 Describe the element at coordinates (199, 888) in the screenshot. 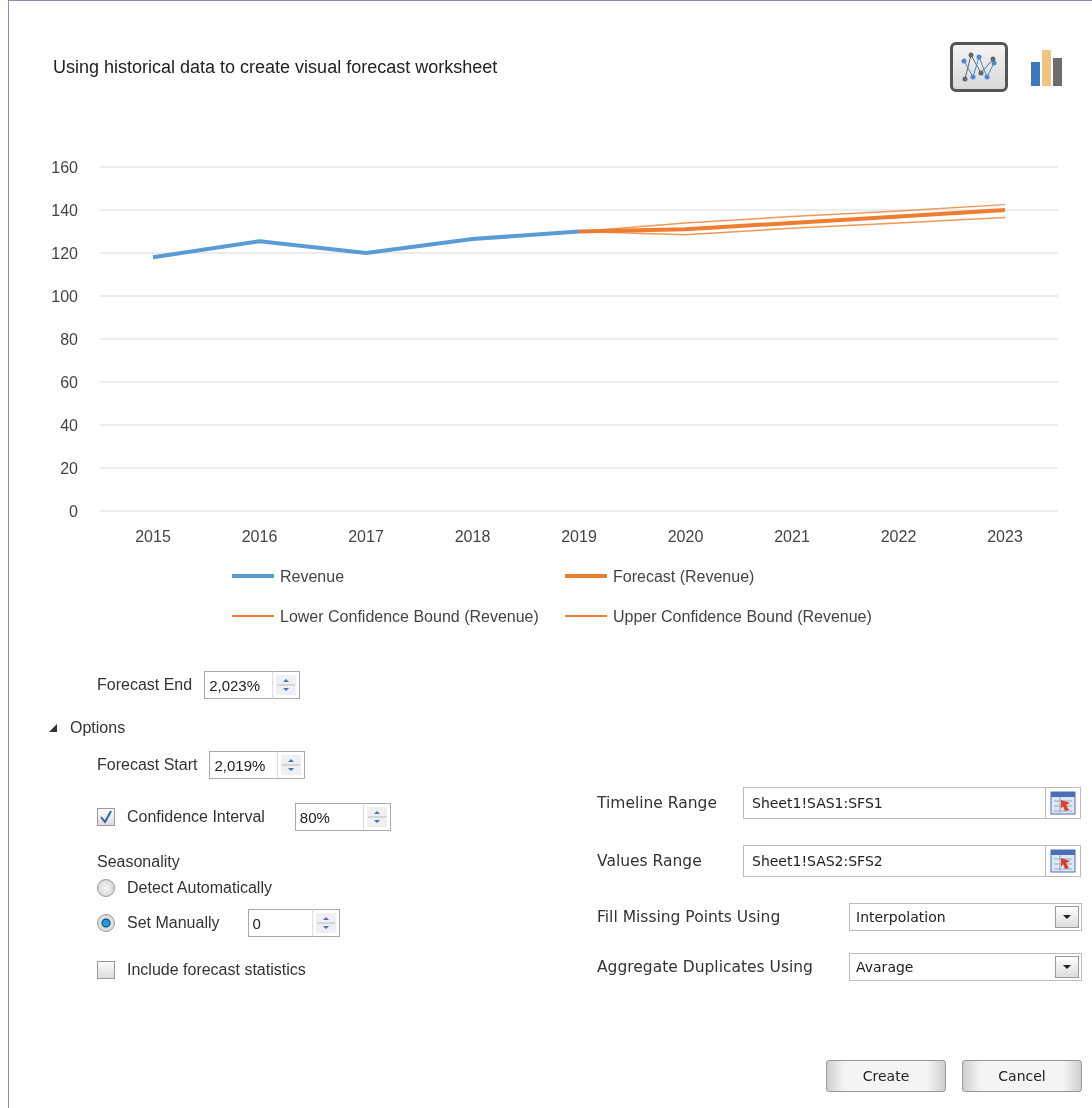

I see `radio-label: Detect Automatically` at that location.